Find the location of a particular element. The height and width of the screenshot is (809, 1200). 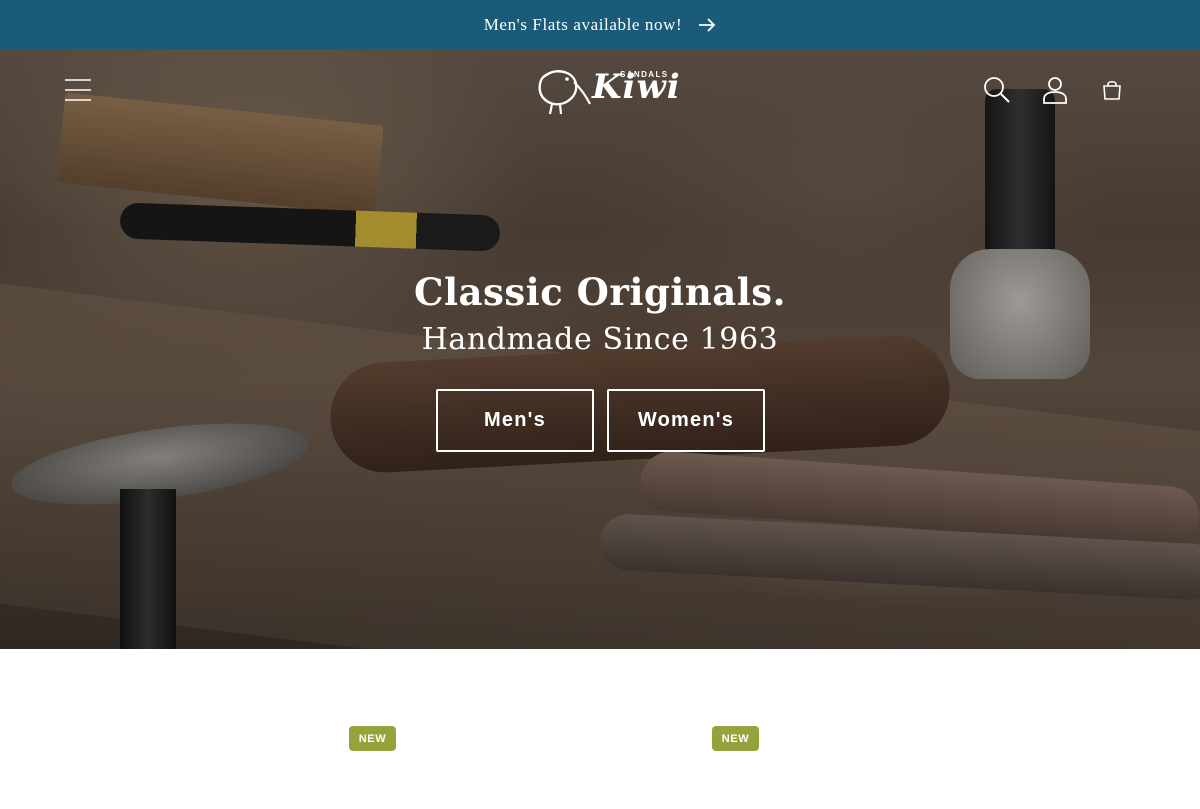

menu-button is located at coordinates (78, 92).